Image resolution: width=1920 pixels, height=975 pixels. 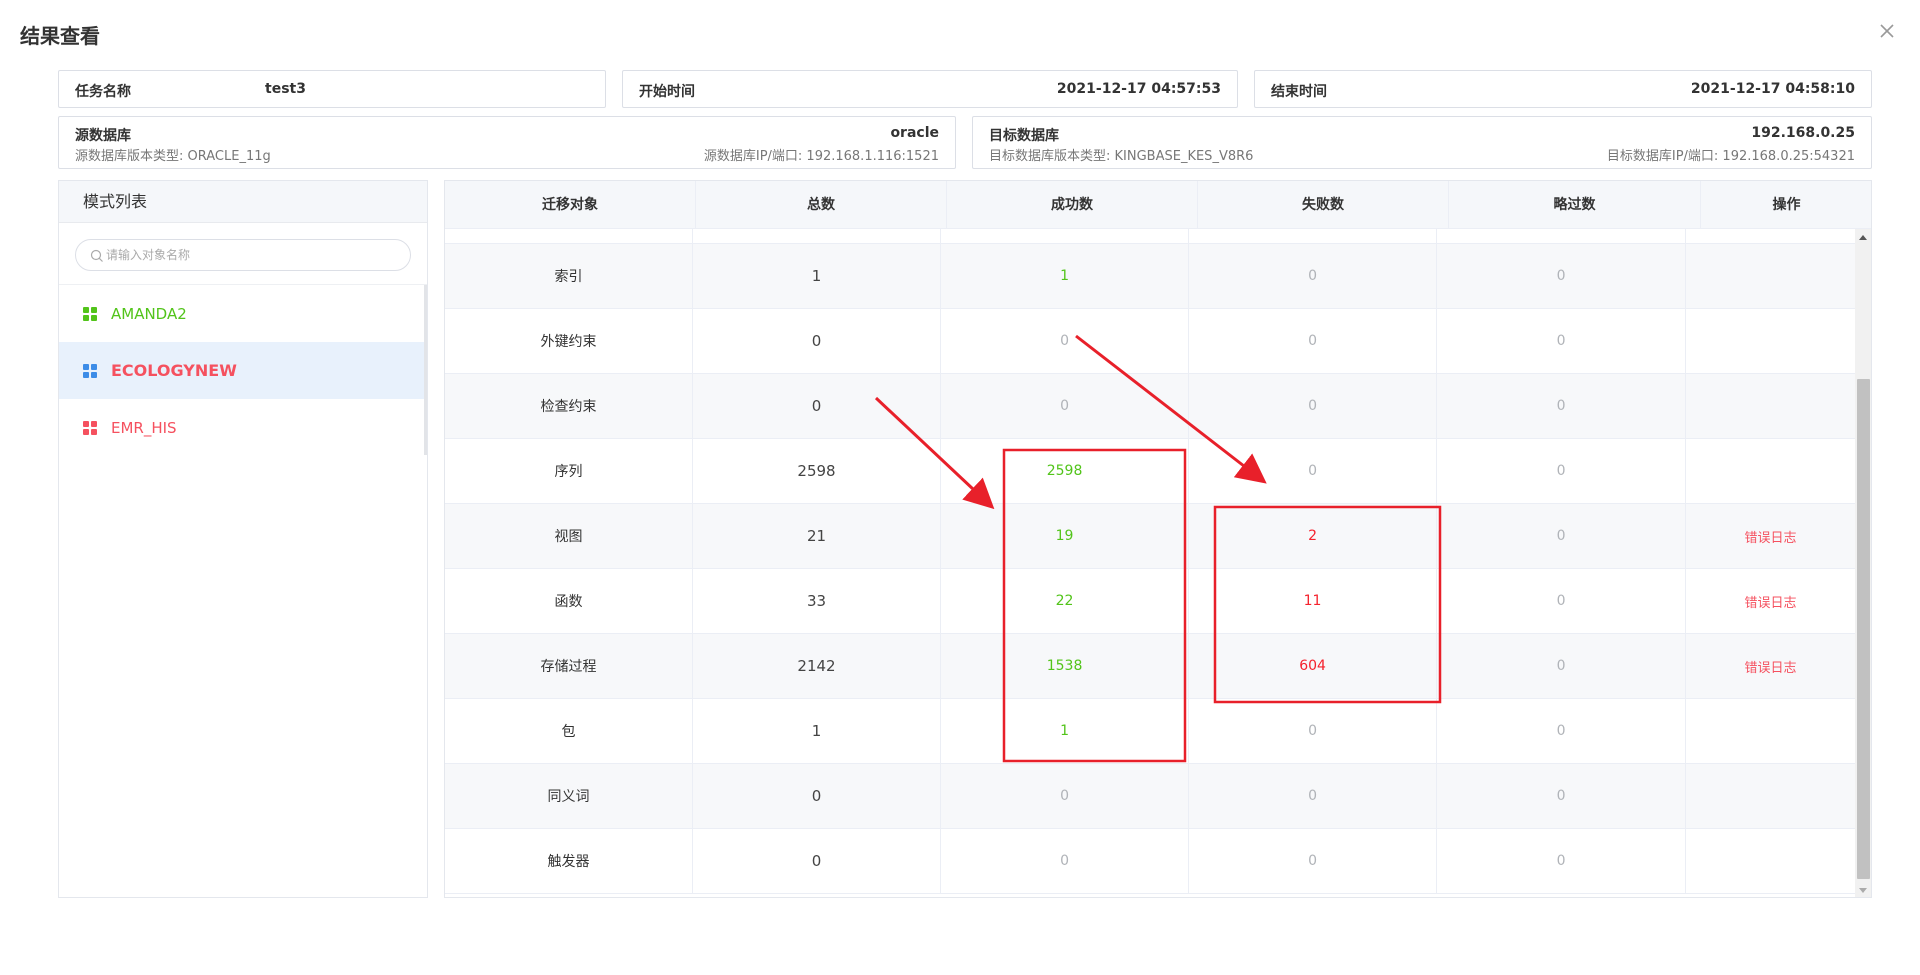 What do you see at coordinates (1299, 92) in the screenshot?
I see `end-time-label: 结束时间` at bounding box center [1299, 92].